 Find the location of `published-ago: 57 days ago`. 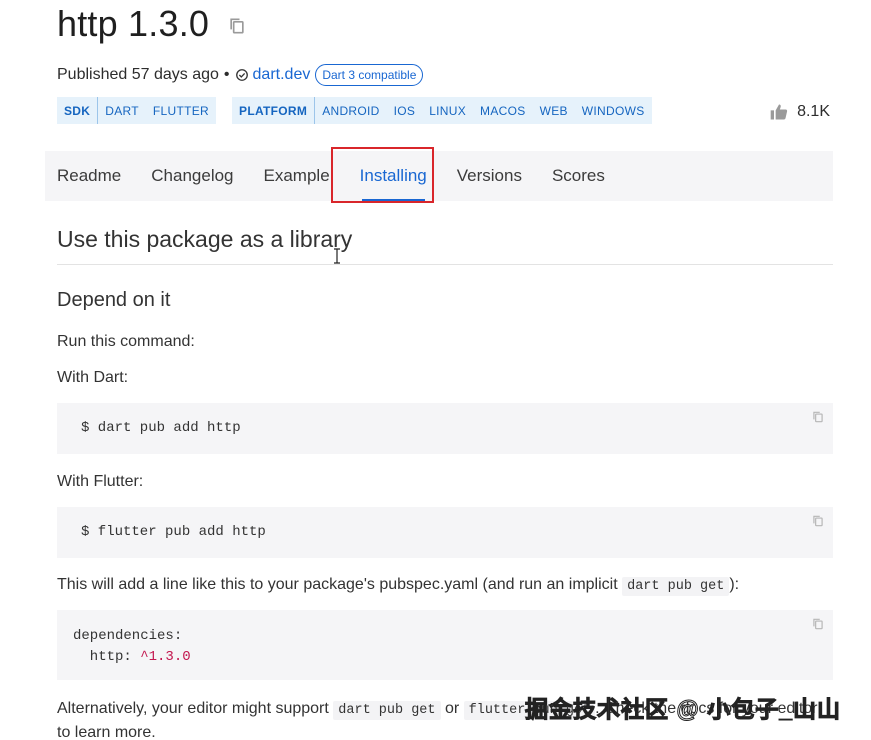

published-ago: 57 days ago is located at coordinates (175, 74).